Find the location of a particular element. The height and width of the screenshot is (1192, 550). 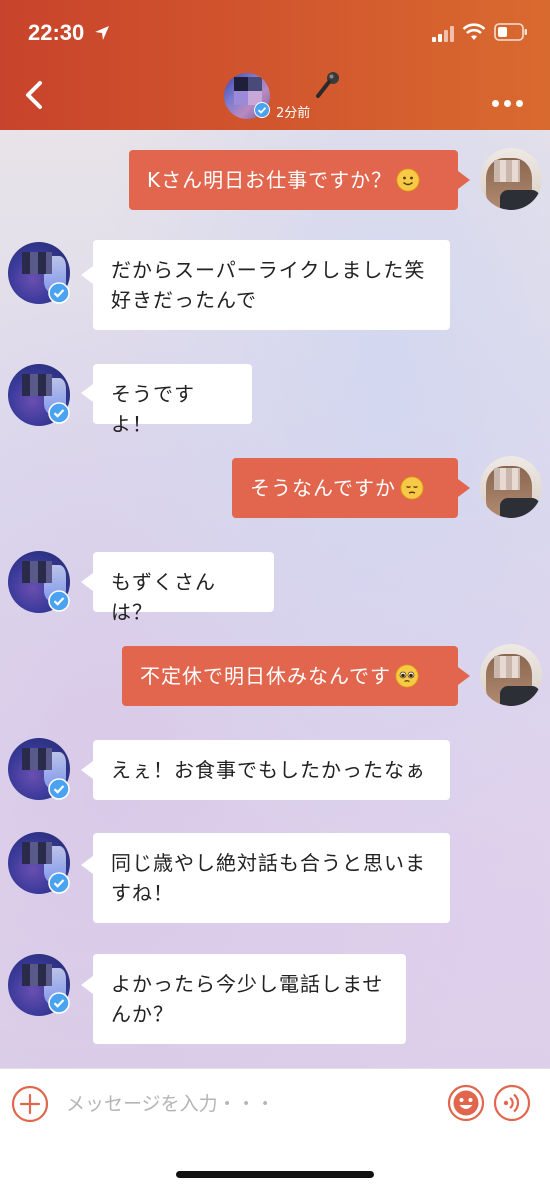

add-attachment-button is located at coordinates (30, 1104).